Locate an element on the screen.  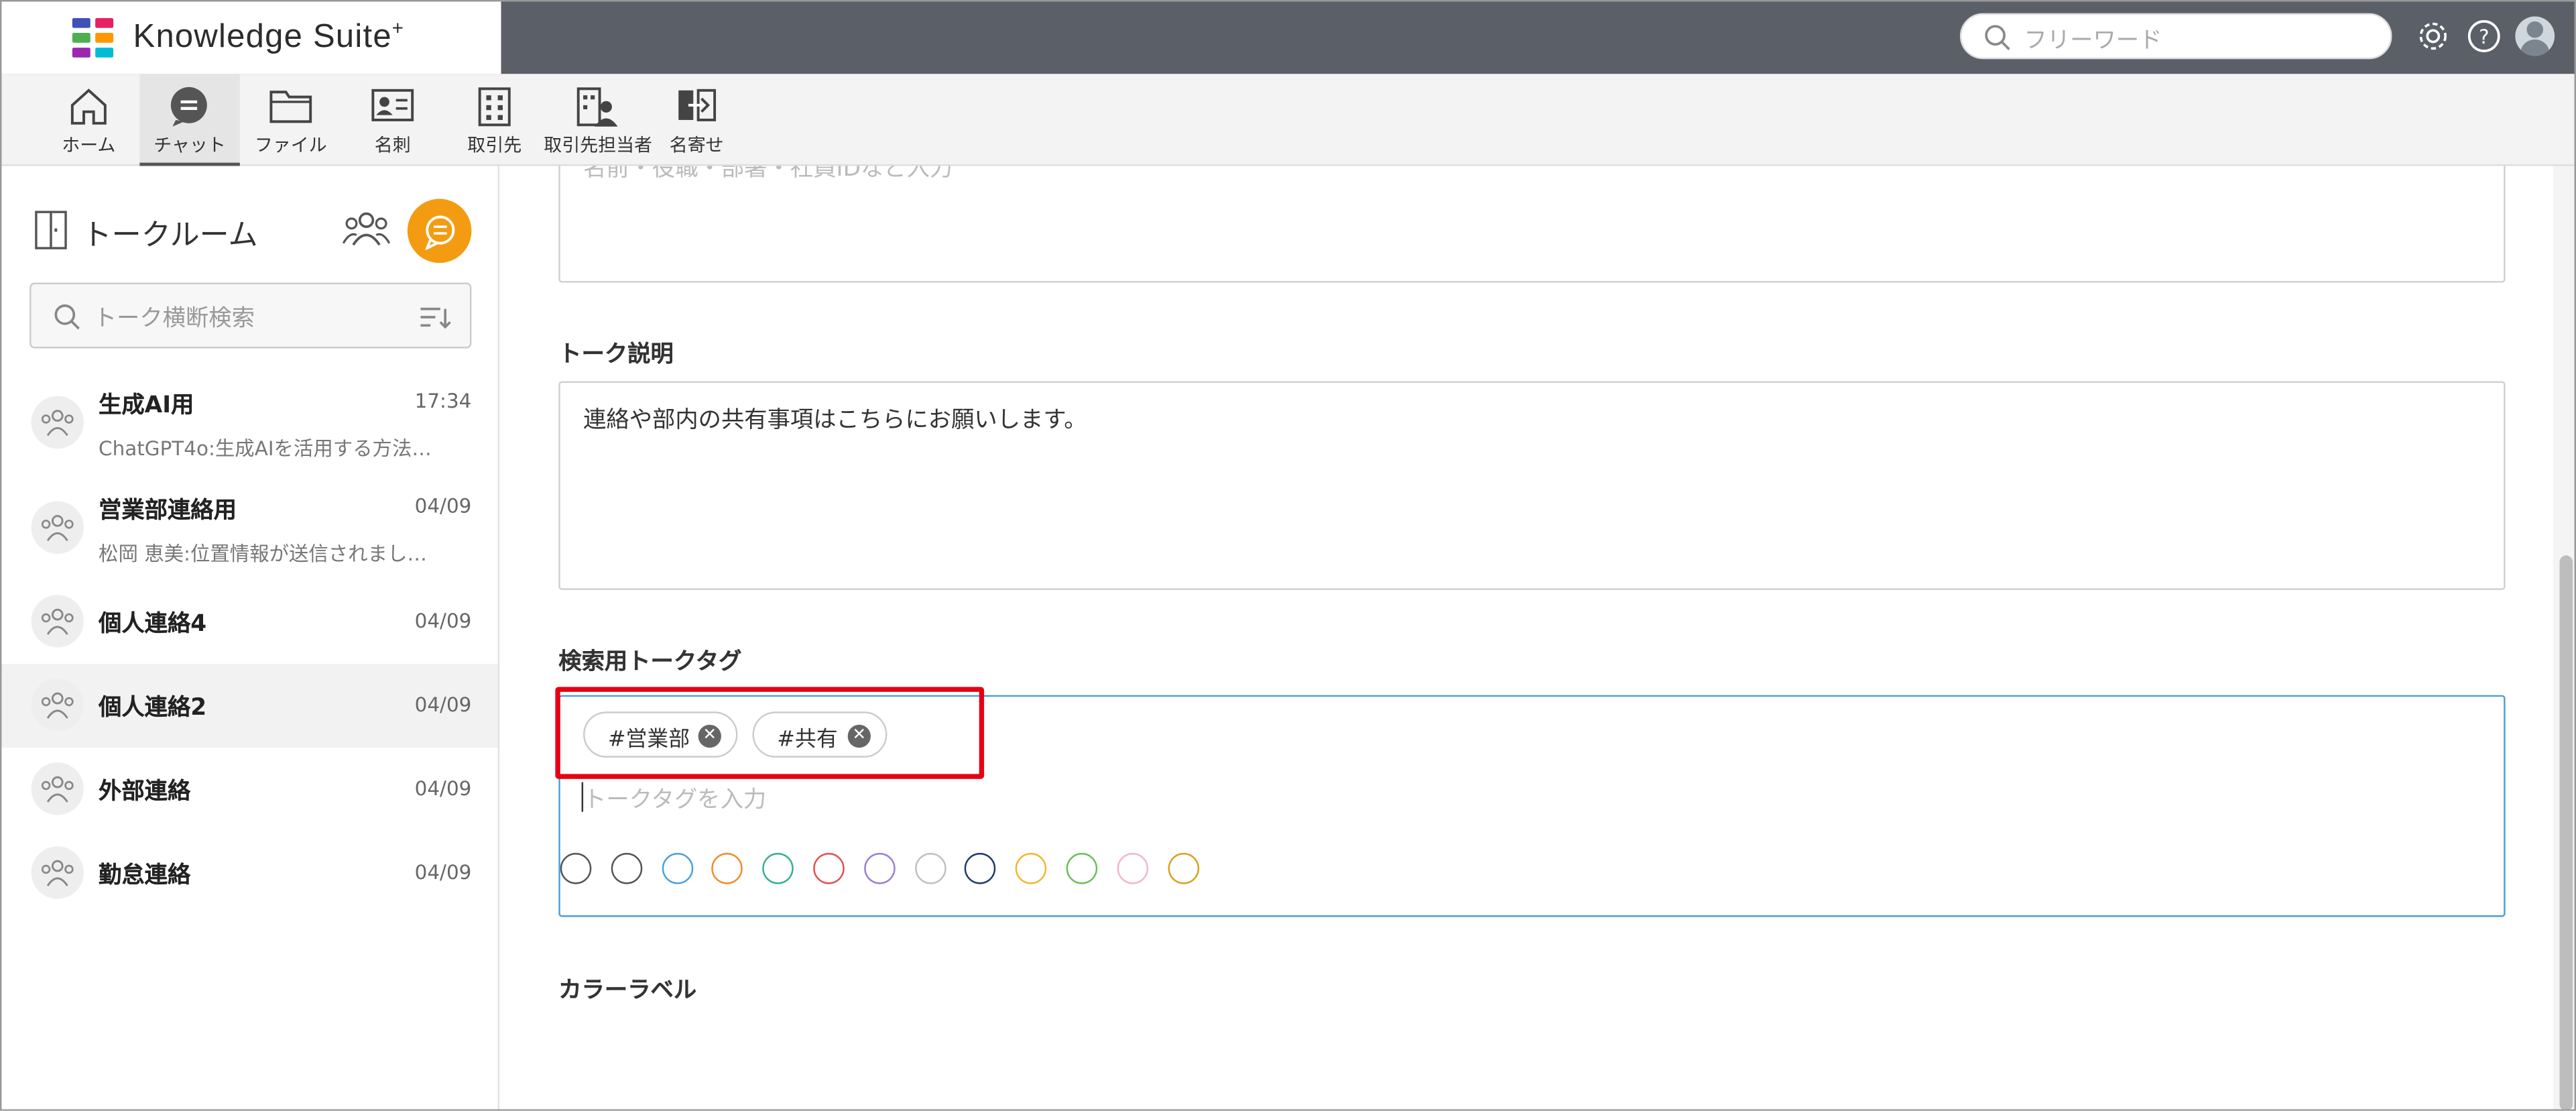
avatar is located at coordinates (2535, 36).